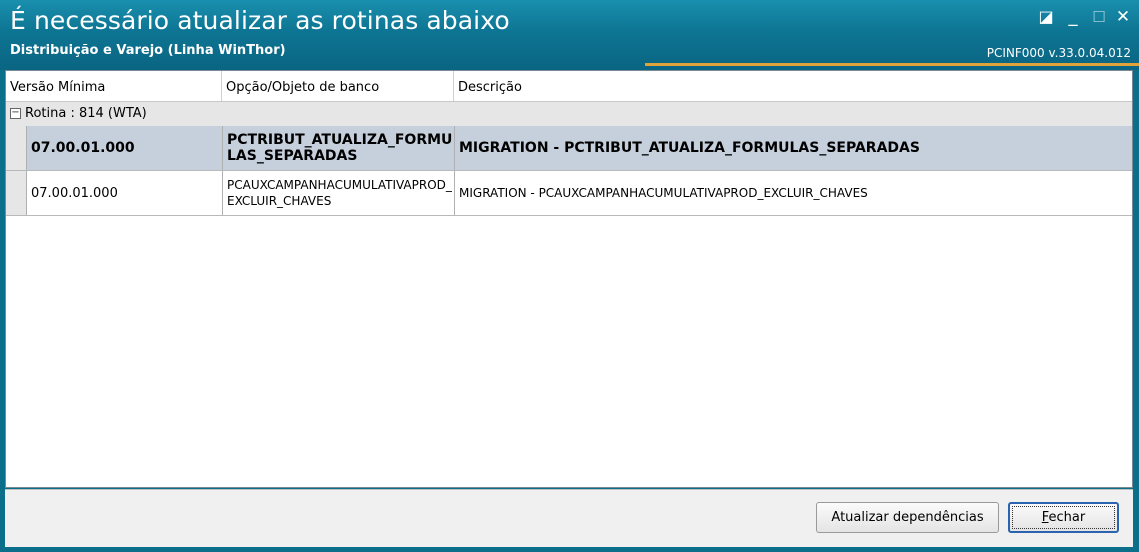  I want to click on column-header-versao: Versão Mínima, so click(114, 86).